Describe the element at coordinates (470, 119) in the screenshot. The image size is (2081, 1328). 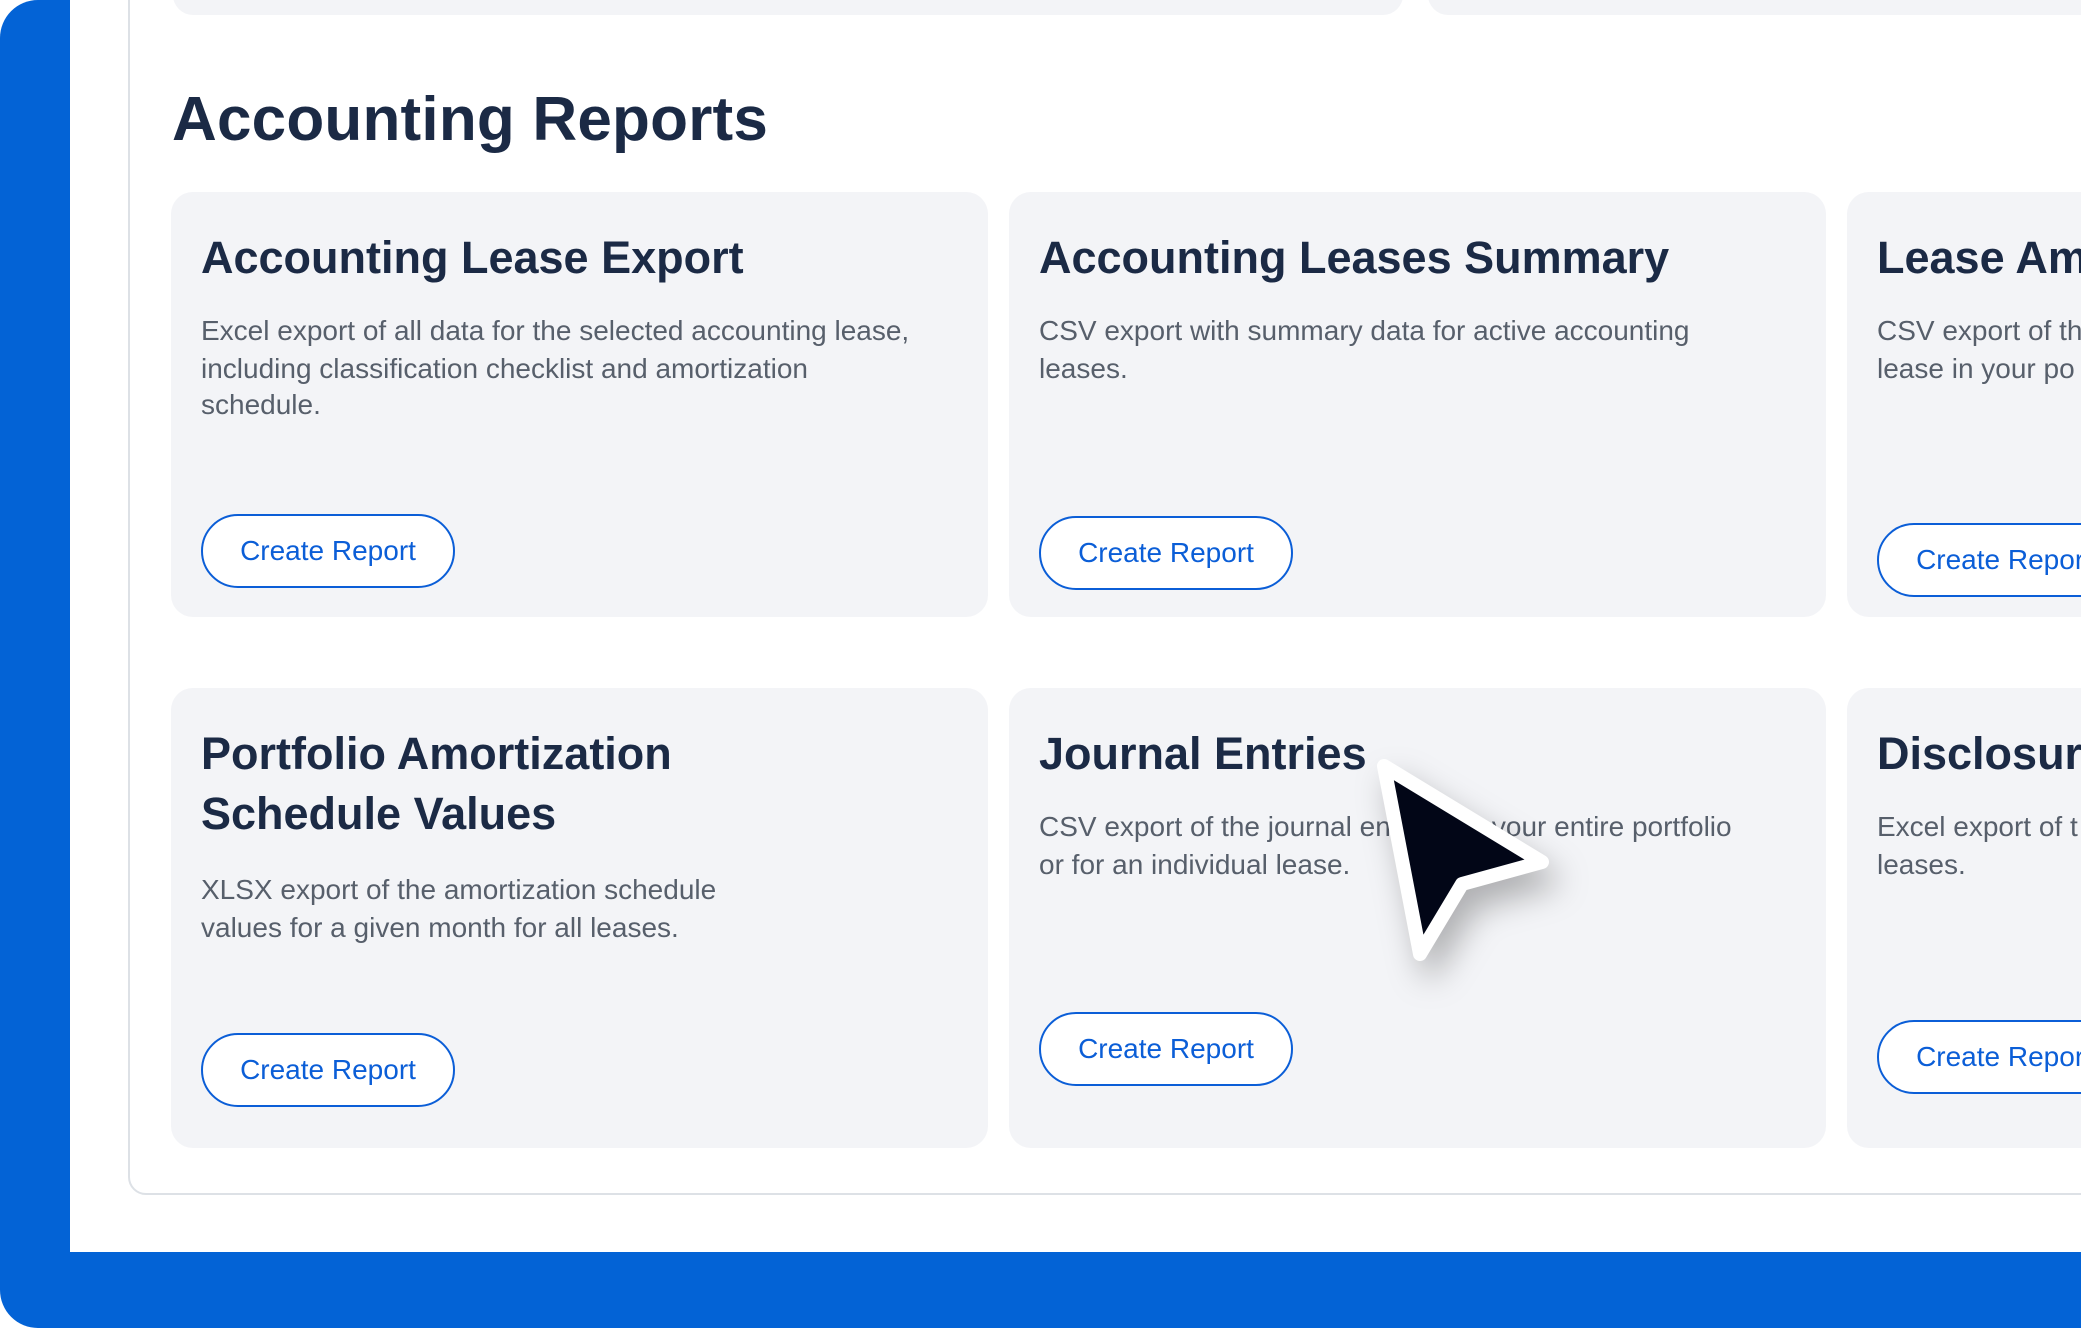
I see `section-title: Accounting Reports` at that location.